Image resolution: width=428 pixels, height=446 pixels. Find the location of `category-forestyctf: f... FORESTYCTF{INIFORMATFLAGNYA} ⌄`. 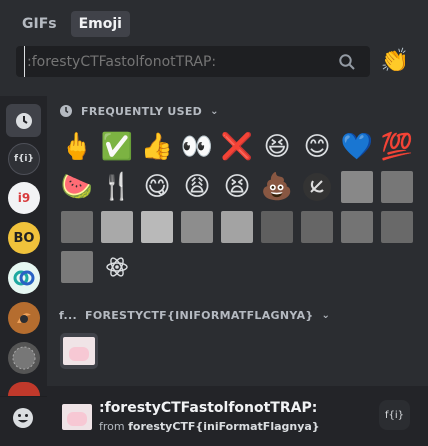

category-forestyctf: f... FORESTYCTF{INIFORMATFLAGNYA} ⌄ is located at coordinates (194, 315).